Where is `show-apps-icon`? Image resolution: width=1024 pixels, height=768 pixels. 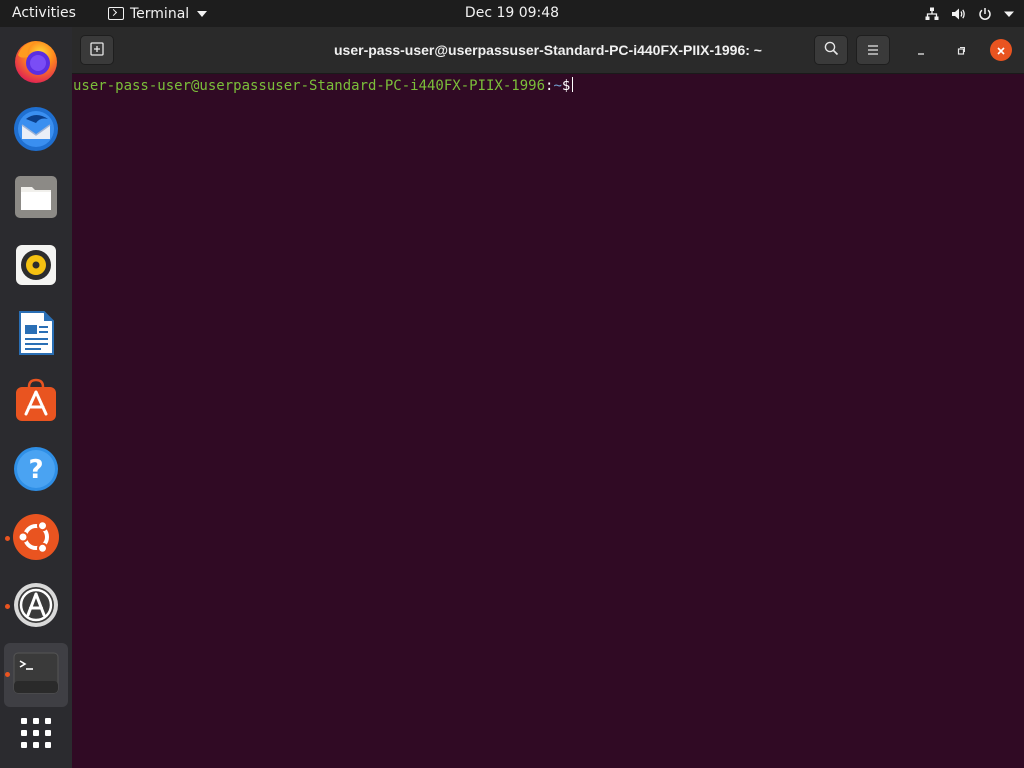
show-apps-icon is located at coordinates (36, 735).